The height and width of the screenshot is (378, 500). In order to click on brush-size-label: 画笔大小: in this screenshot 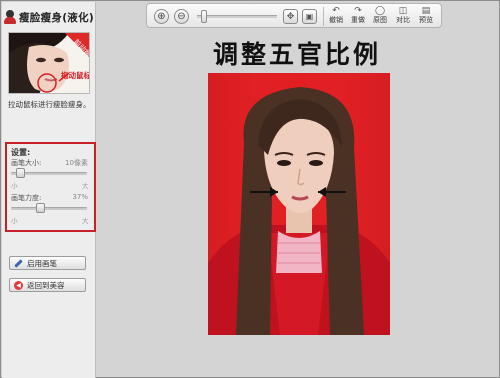, I will do `click(26, 163)`.